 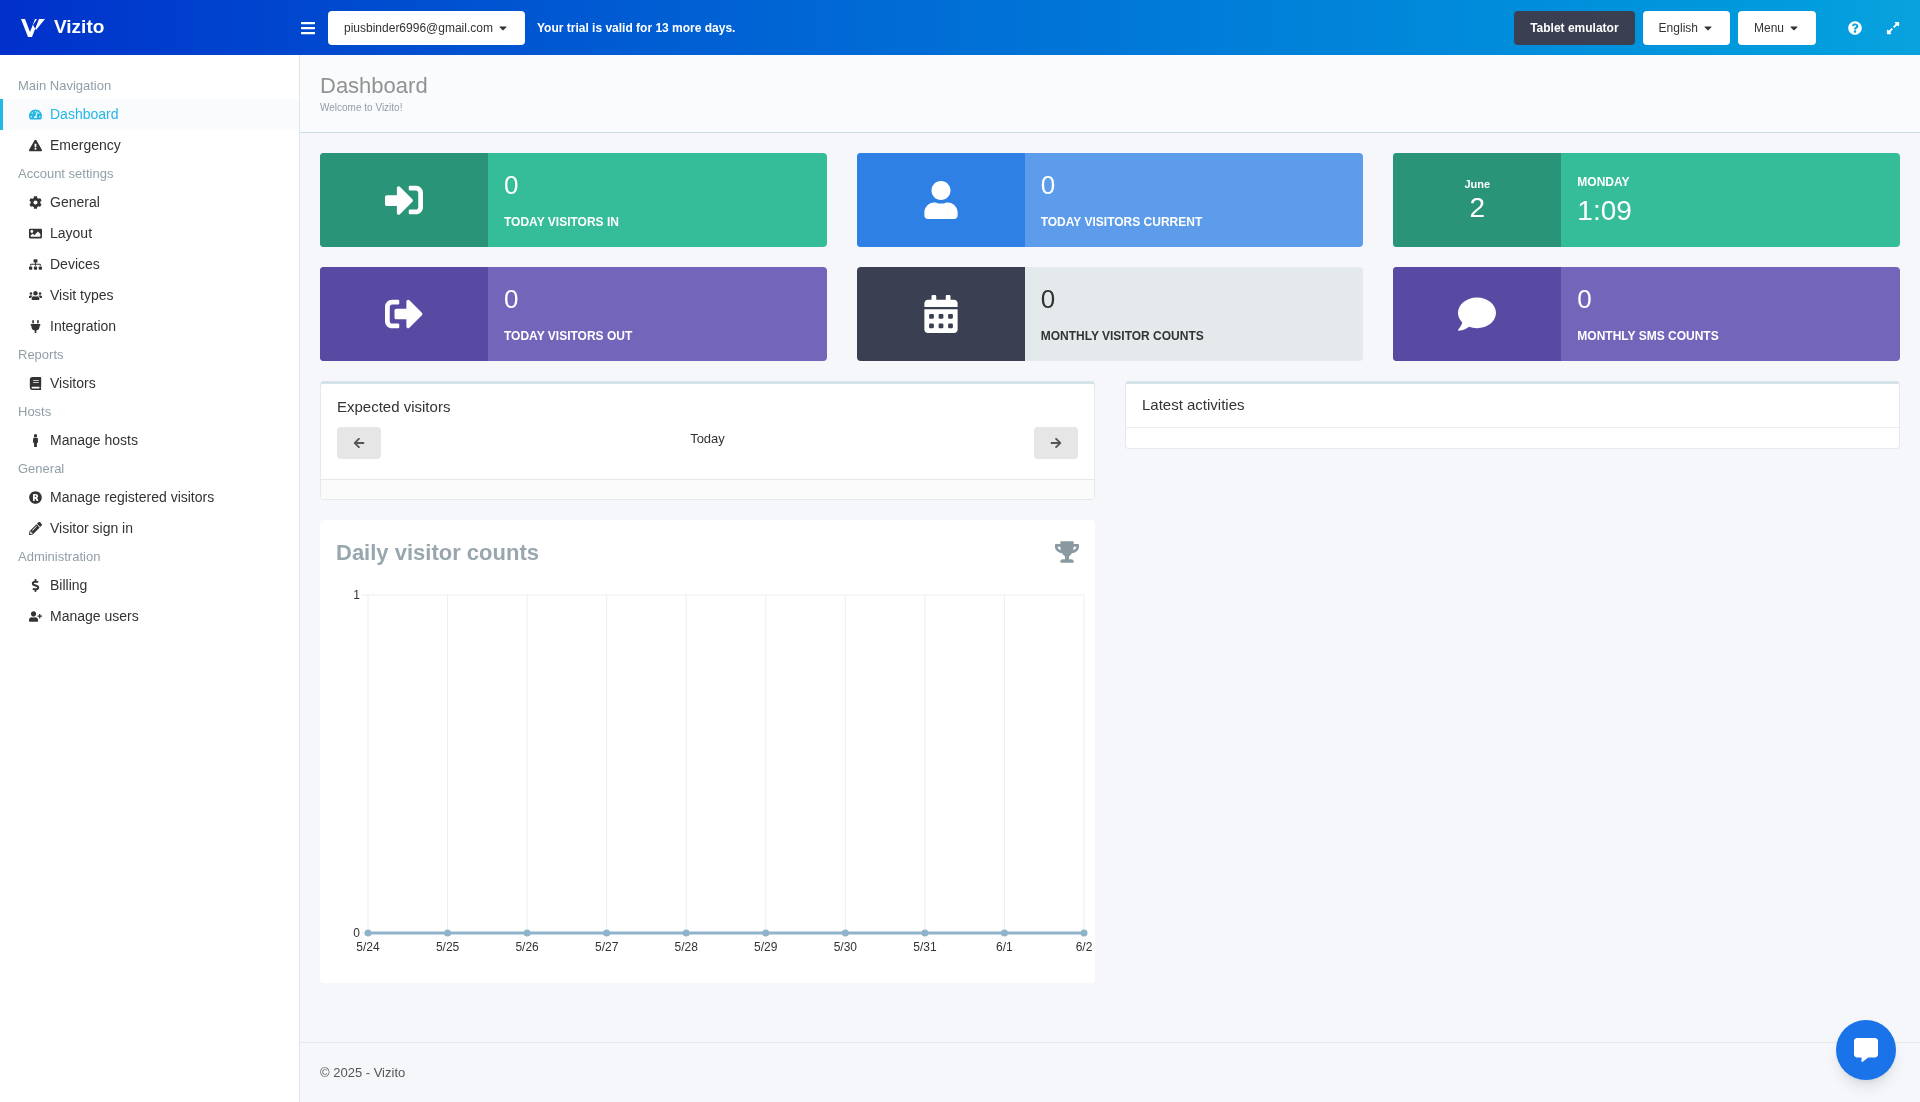 I want to click on axis-tick-label: 5/25, so click(x=447, y=946).